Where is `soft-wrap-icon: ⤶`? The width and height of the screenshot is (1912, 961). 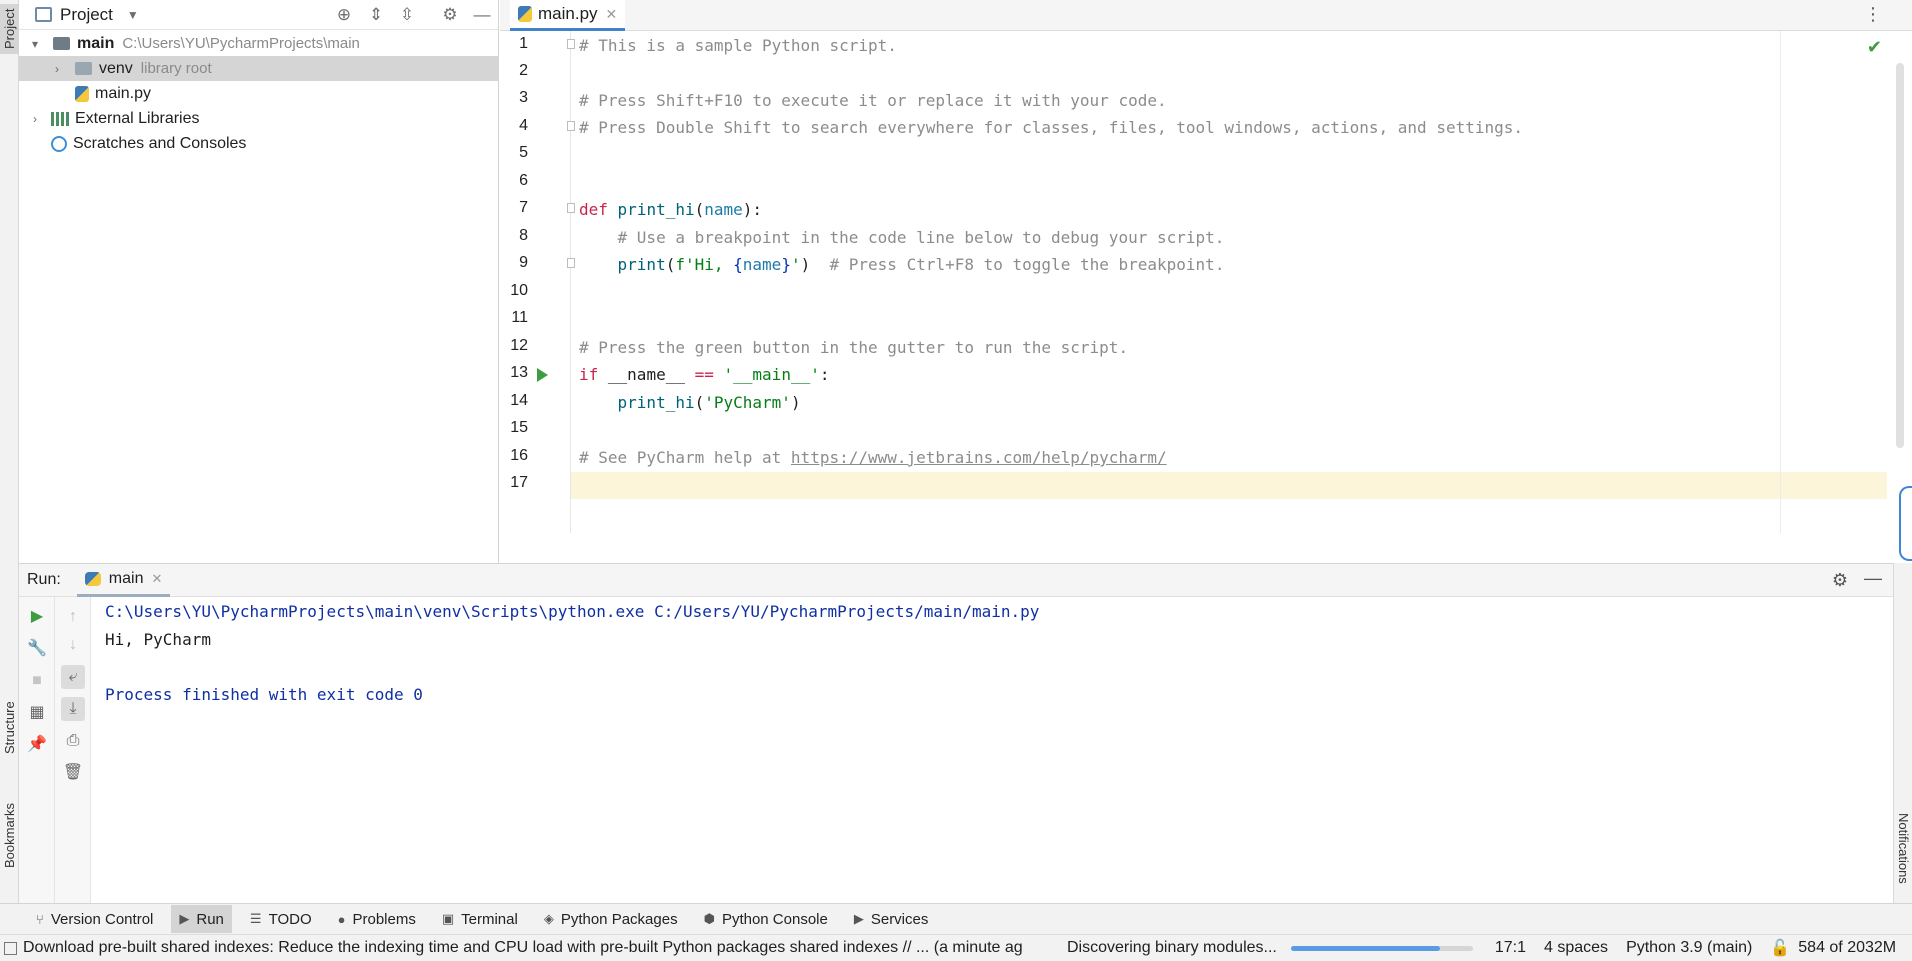
soft-wrap-icon: ⤶ is located at coordinates (73, 677).